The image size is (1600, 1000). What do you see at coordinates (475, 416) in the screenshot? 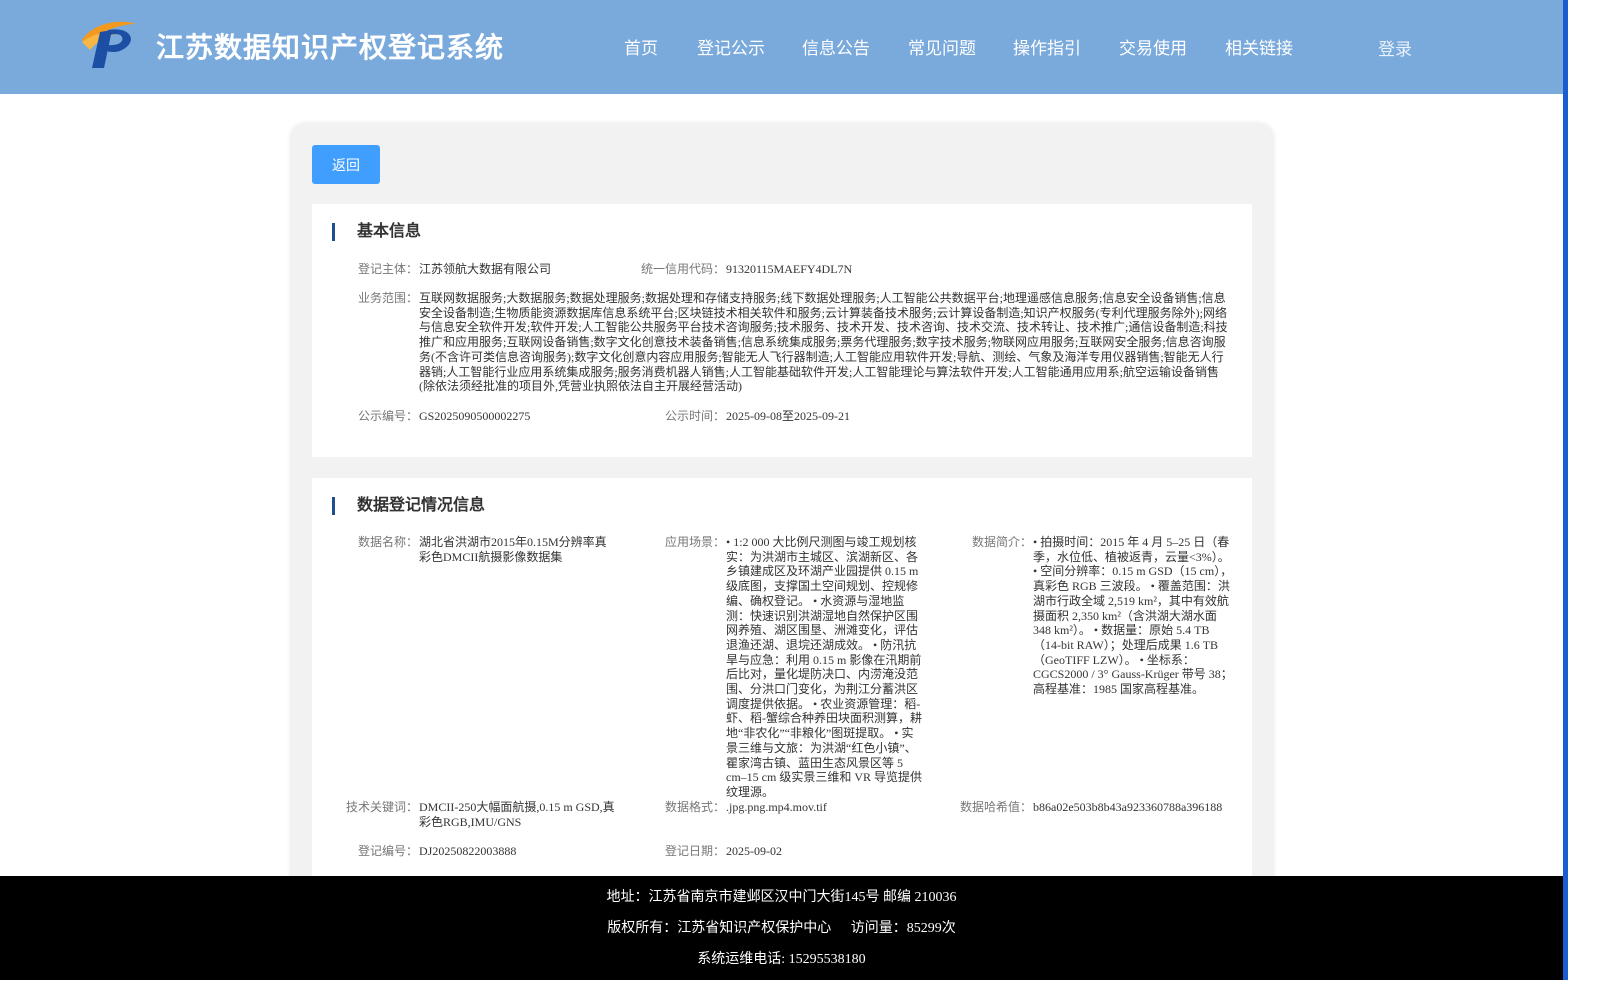
I see `notice-no-value: GS2025090500002275` at bounding box center [475, 416].